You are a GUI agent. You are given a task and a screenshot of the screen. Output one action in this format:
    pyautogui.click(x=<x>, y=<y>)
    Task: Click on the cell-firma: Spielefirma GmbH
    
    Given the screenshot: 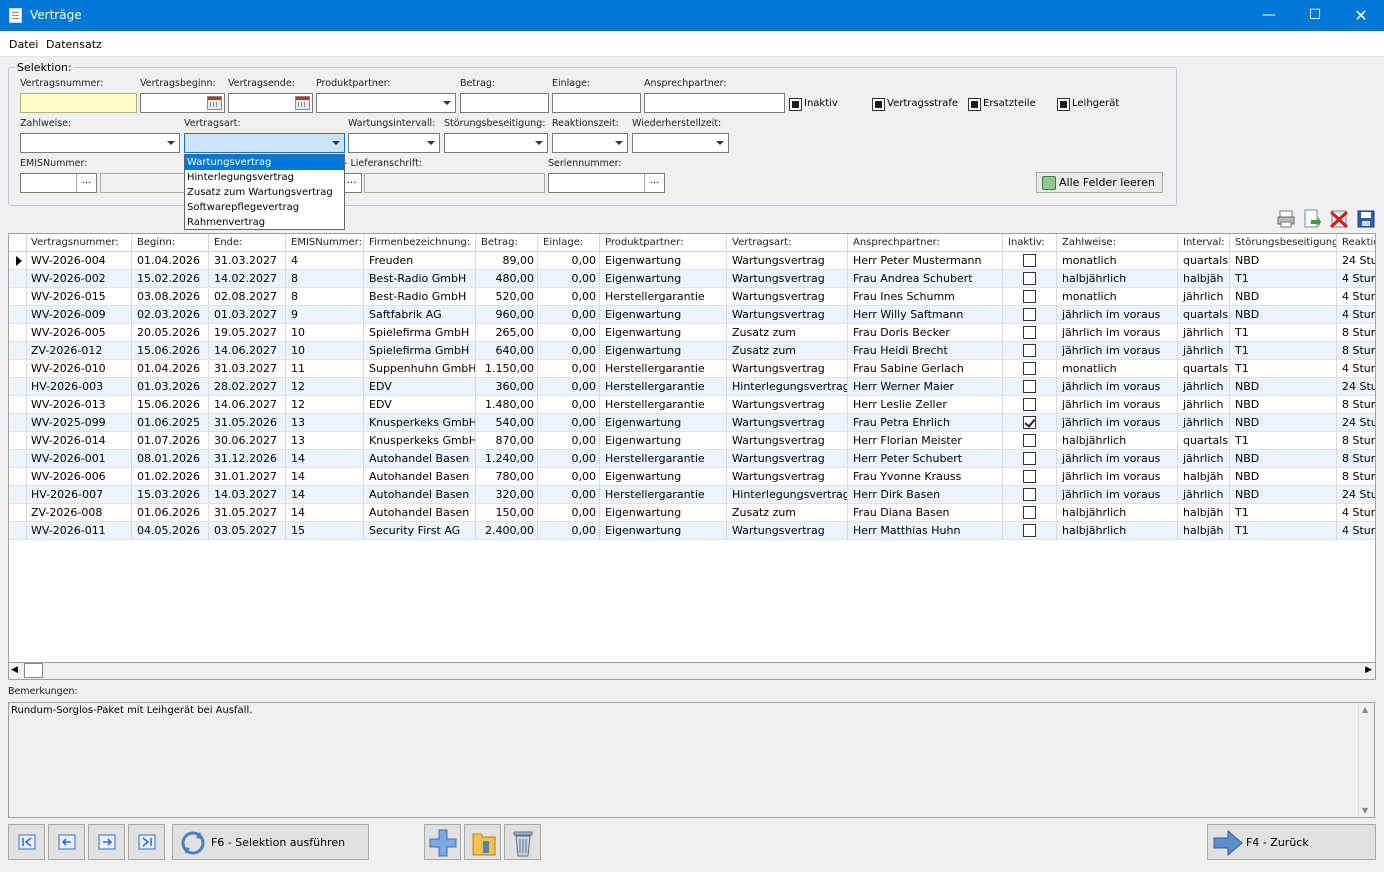 What is the action you would take?
    pyautogui.click(x=420, y=333)
    